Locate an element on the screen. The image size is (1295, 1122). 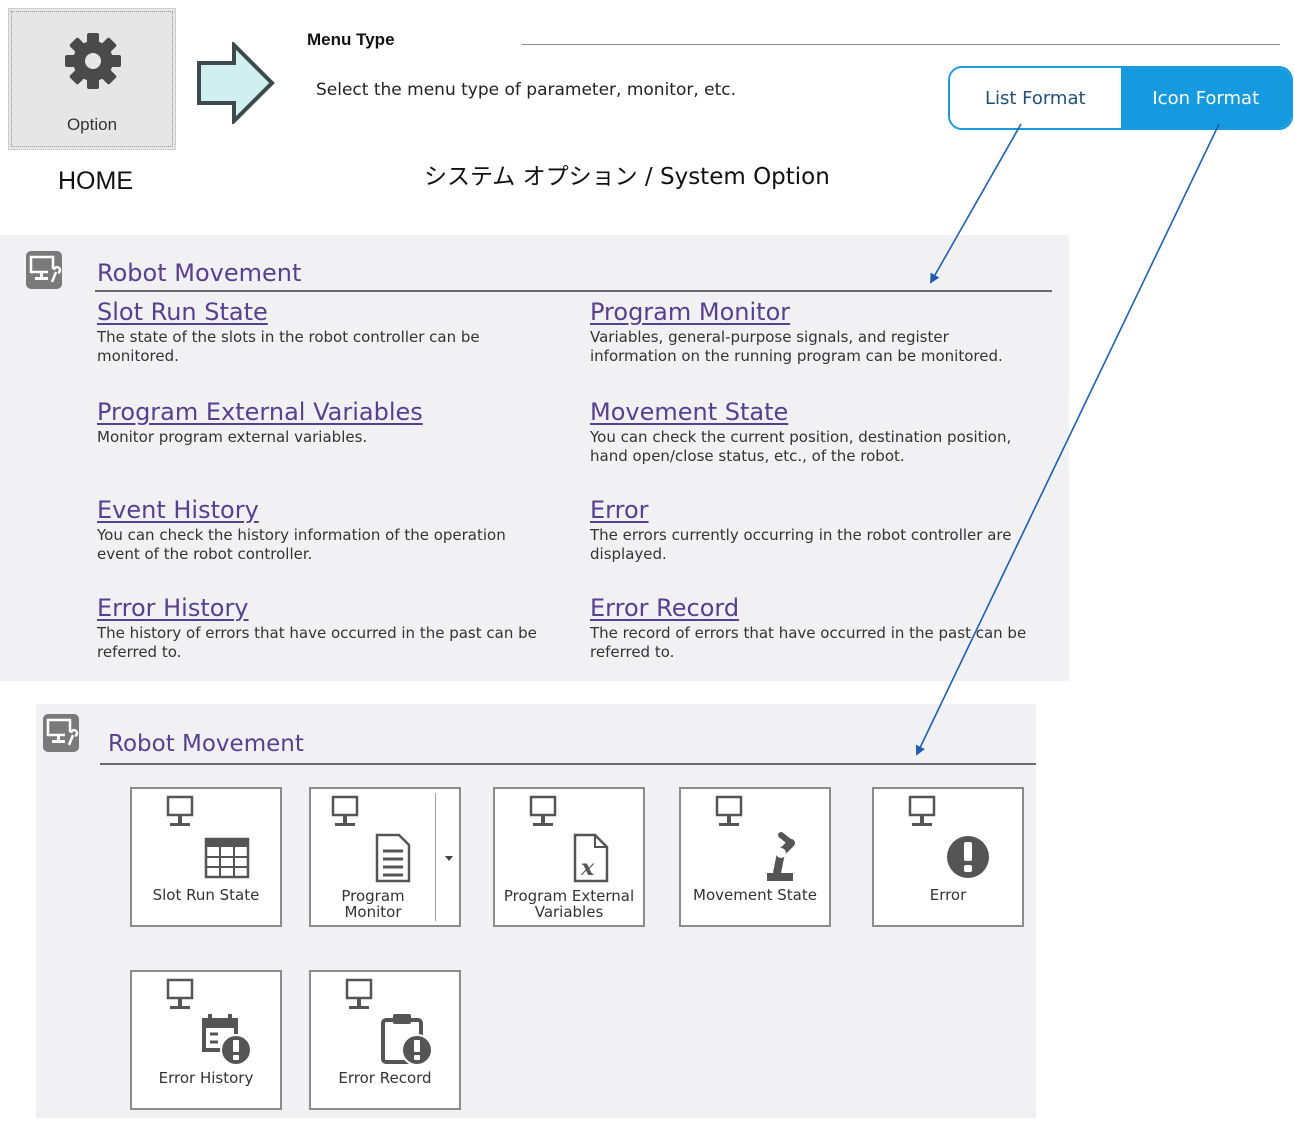
menu-type-divider is located at coordinates (901, 44).